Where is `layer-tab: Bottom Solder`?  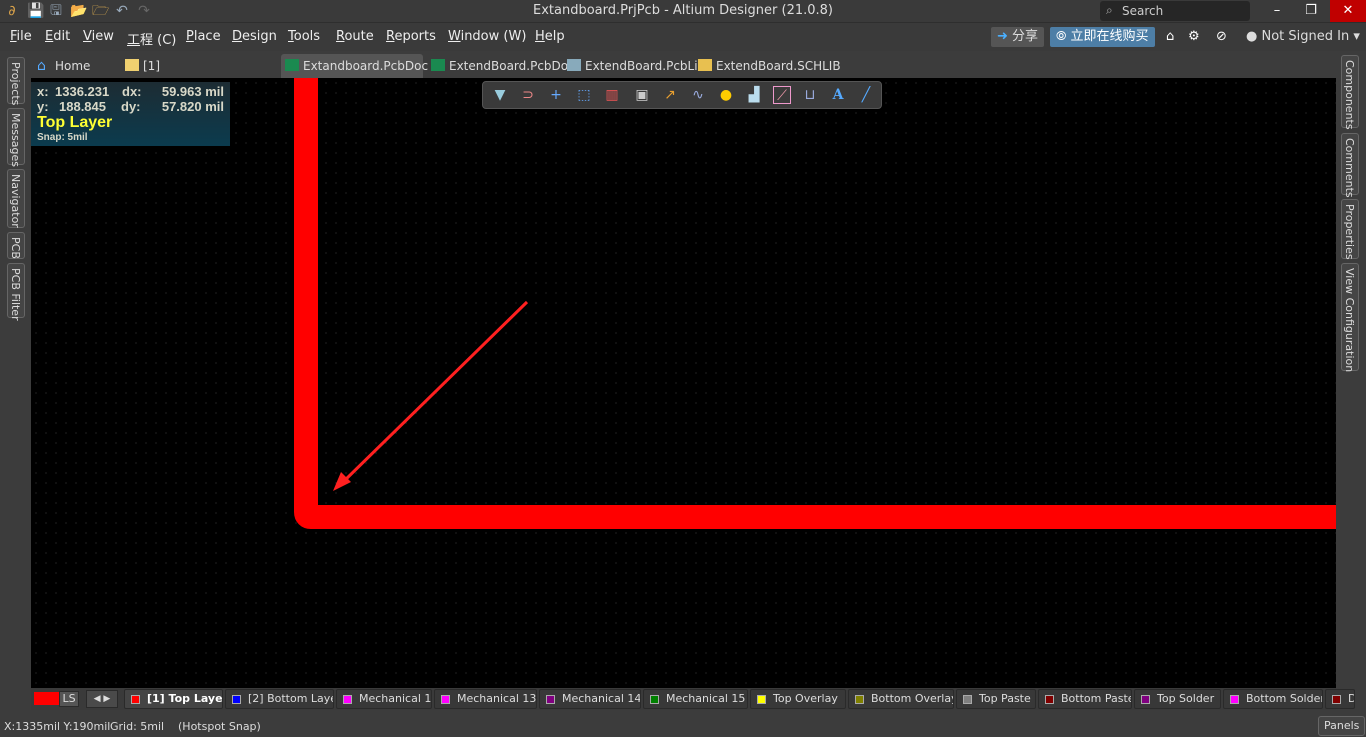 layer-tab: Bottom Solder is located at coordinates (1273, 699).